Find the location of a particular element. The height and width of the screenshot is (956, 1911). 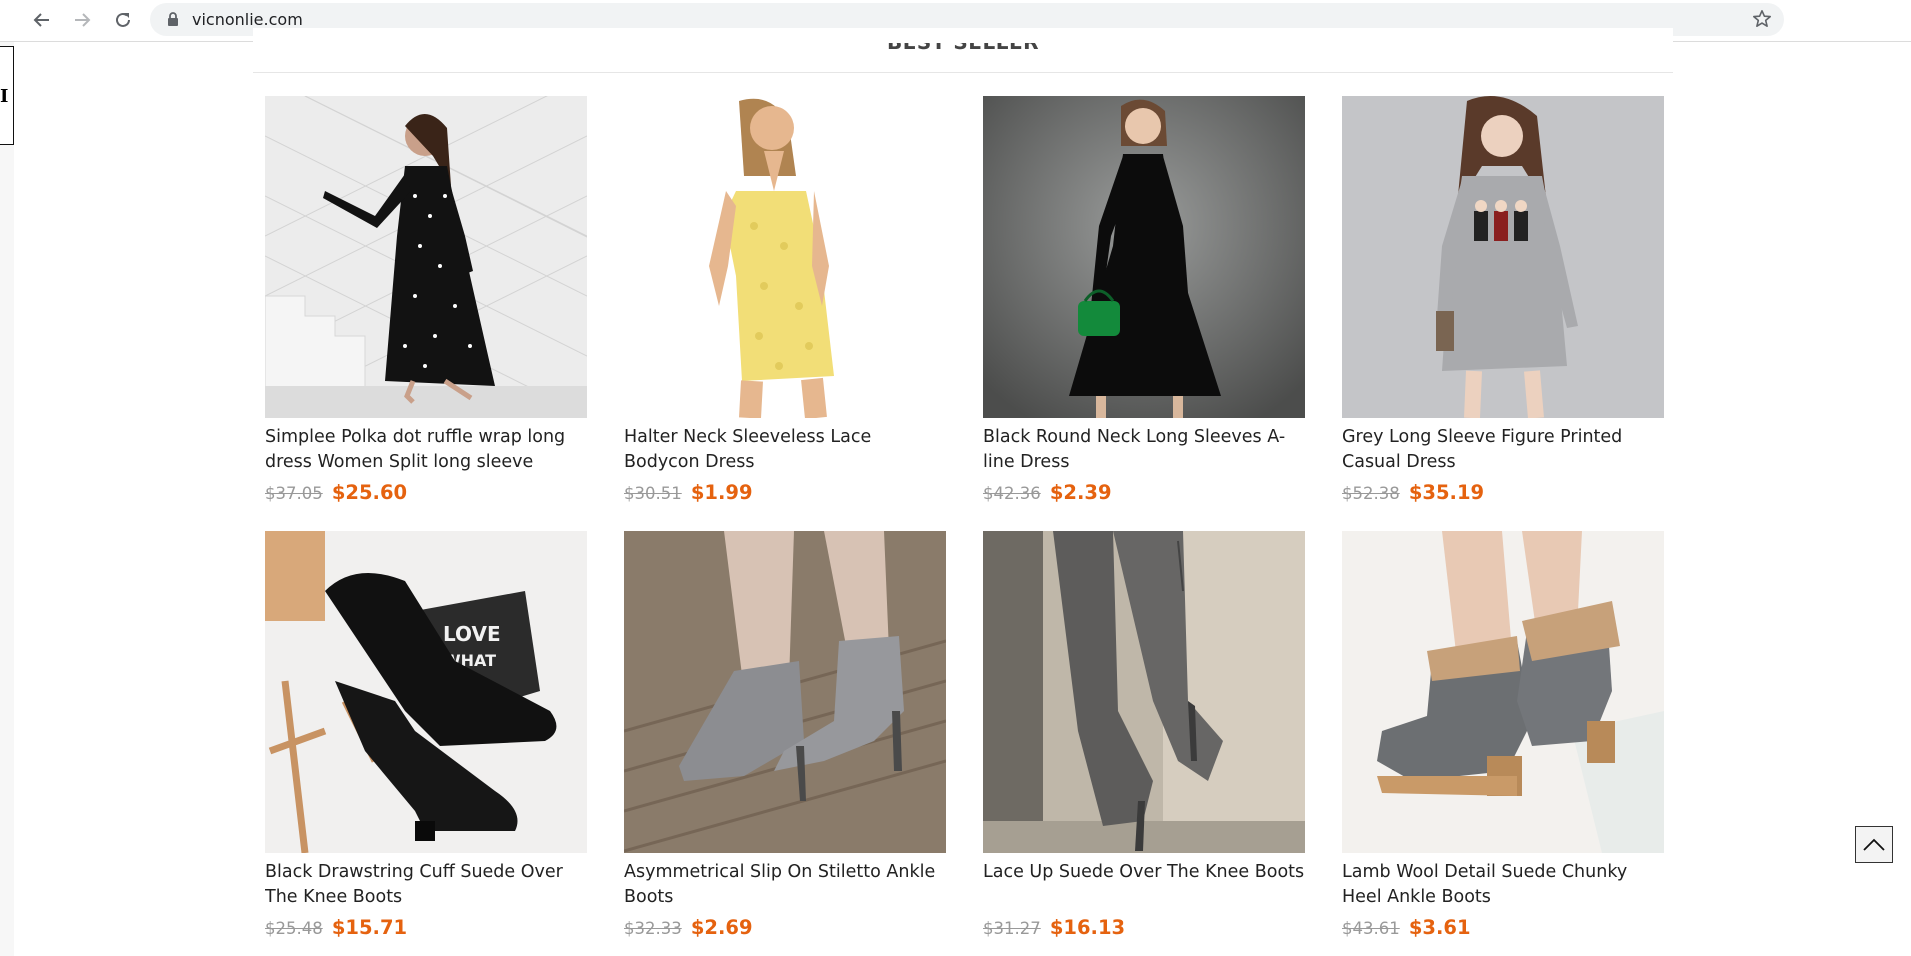

arrow-right-icon is located at coordinates (83, 20).